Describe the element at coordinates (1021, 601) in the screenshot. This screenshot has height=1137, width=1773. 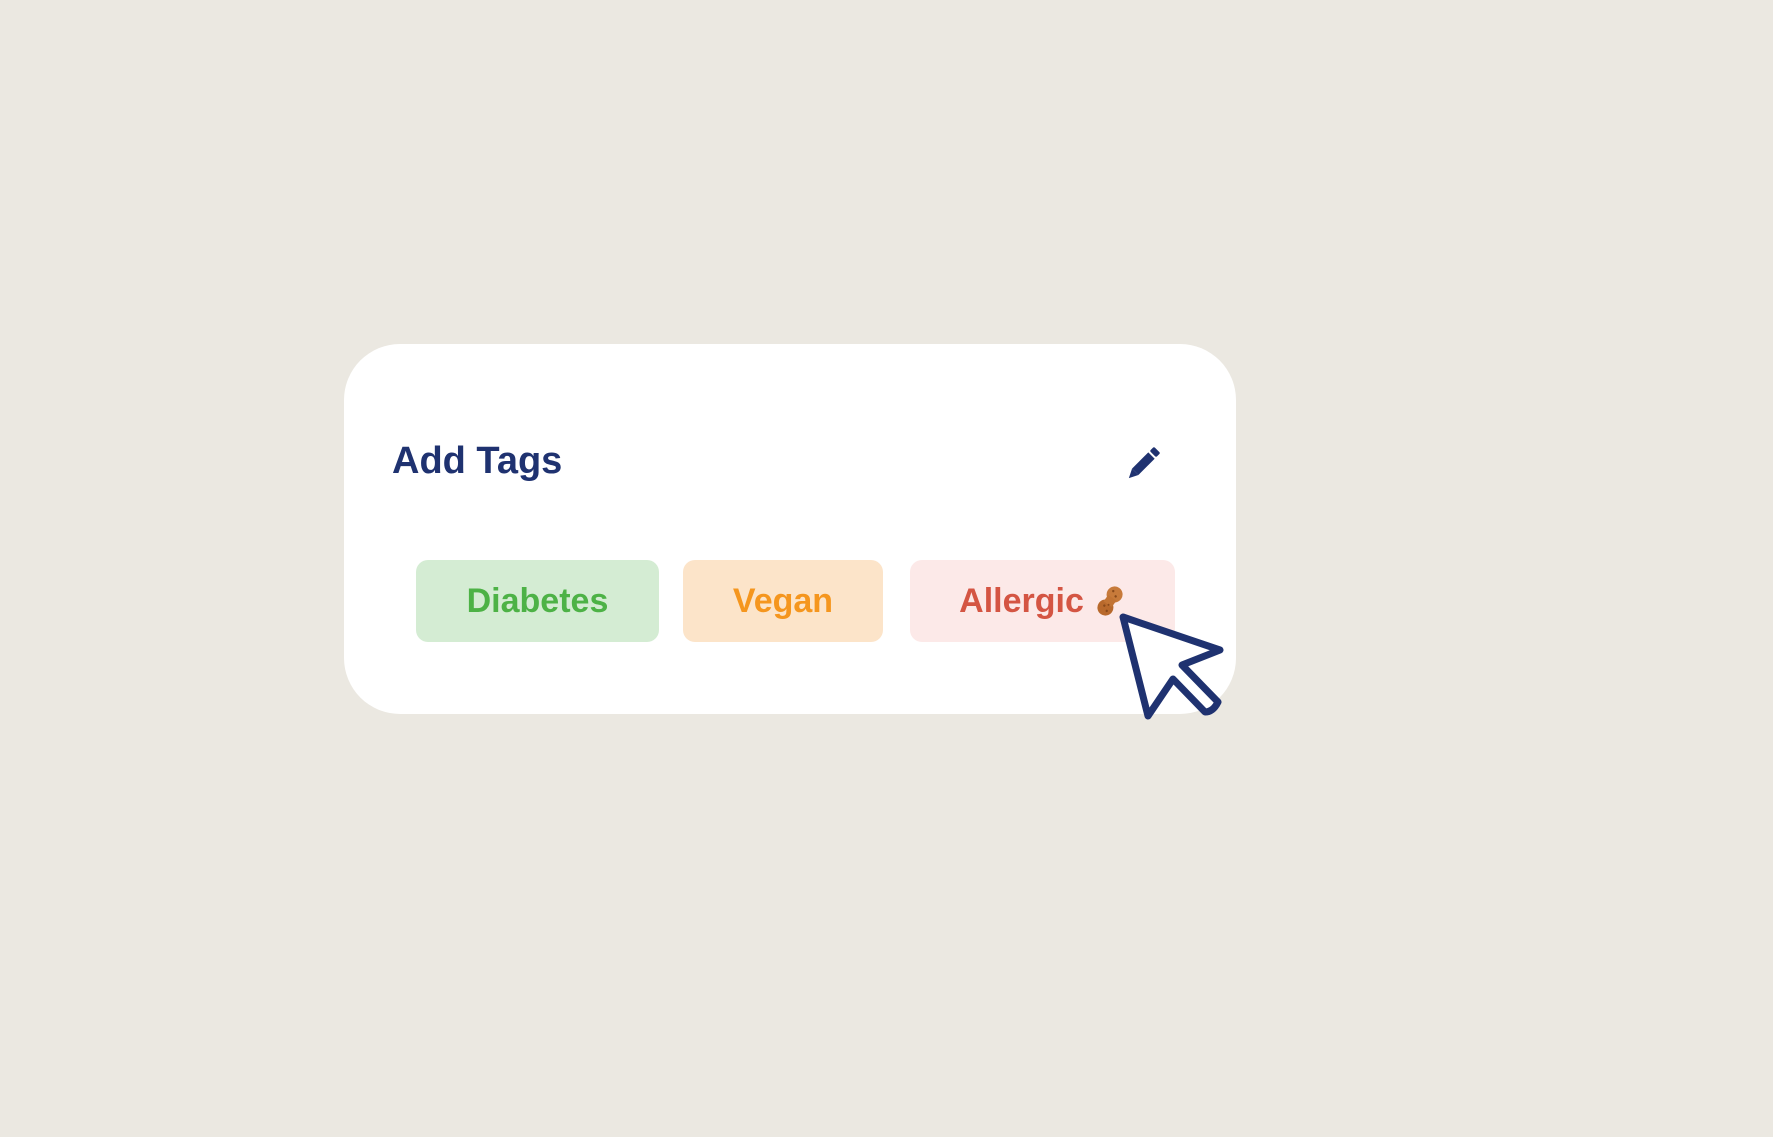
I see `tag-label: Allergic` at that location.